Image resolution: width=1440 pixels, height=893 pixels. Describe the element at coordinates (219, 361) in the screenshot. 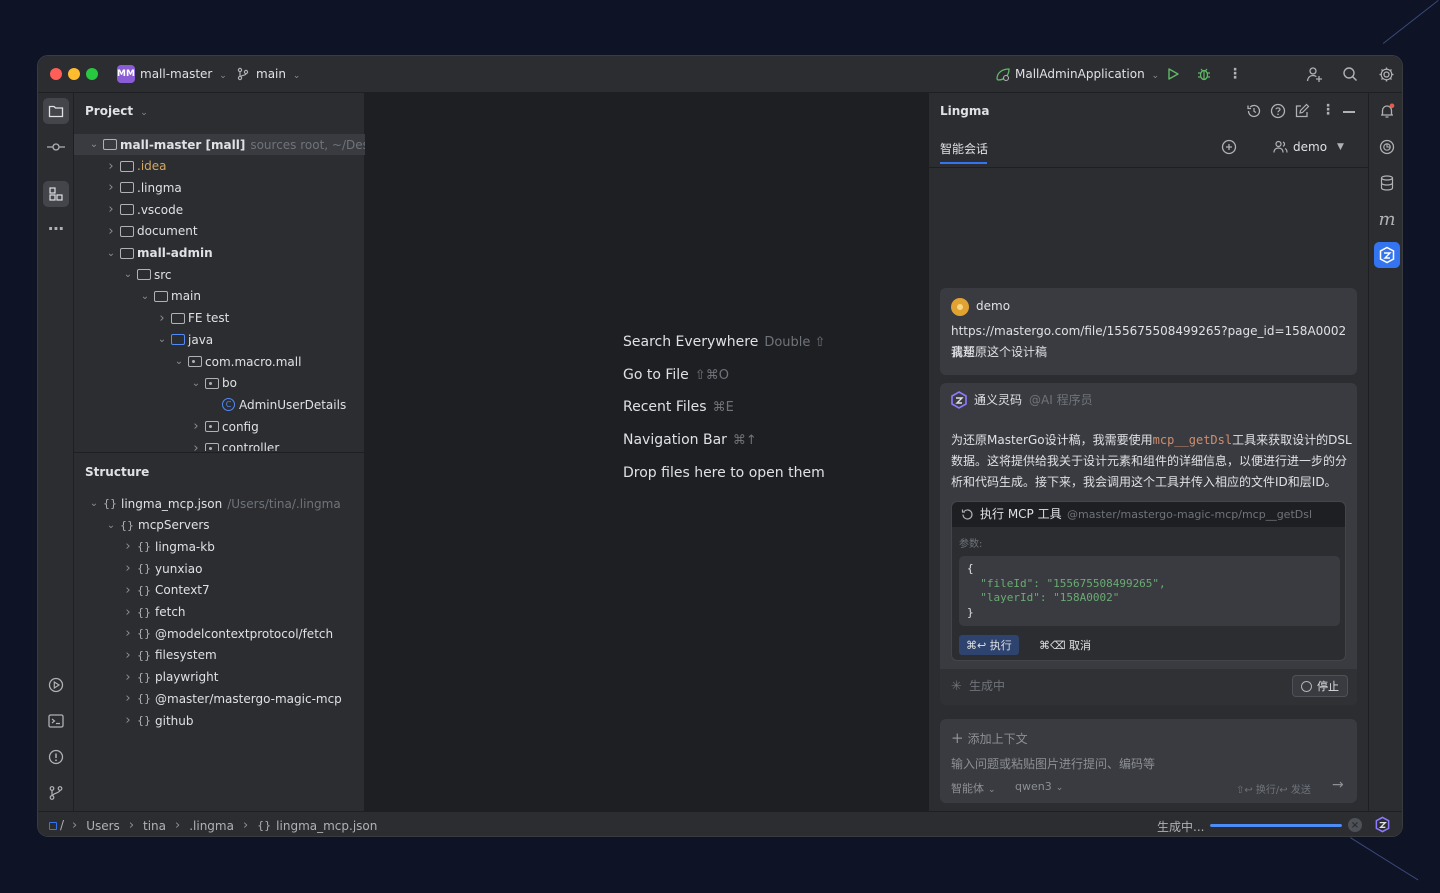

I see `tree-row: ⌄ com.macro.mall` at that location.